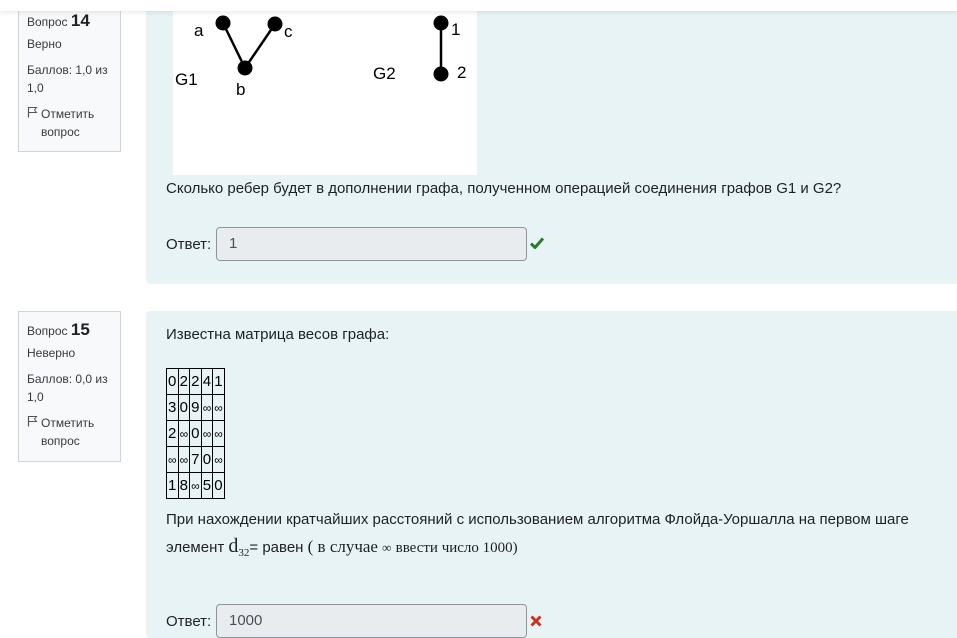  I want to click on matrix-row: 2 ∞ 0 ∞ ∞, so click(195, 433).